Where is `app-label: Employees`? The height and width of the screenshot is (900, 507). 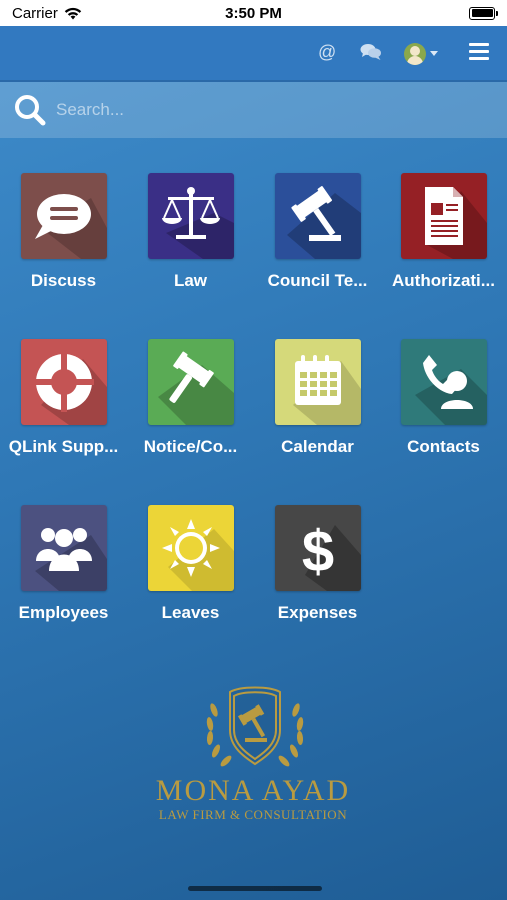
app-label: Employees is located at coordinates (63, 612).